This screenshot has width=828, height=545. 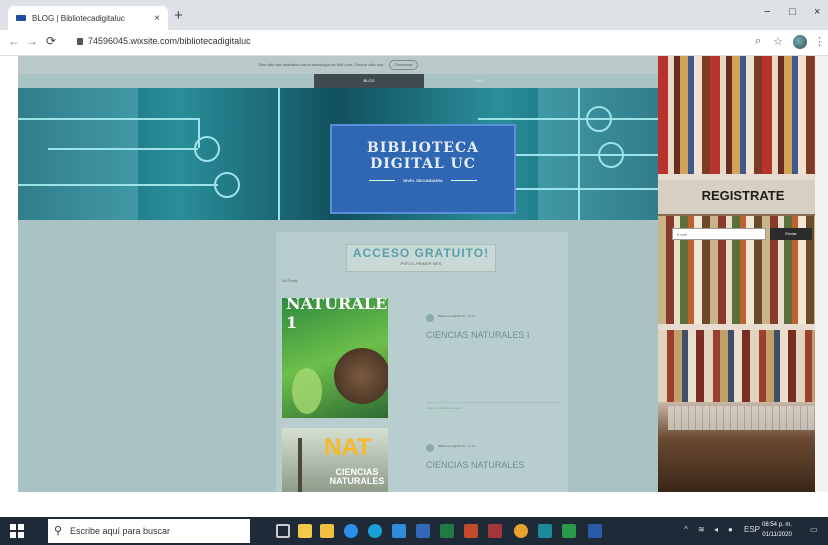 I want to click on volume-icon: ◂, so click(x=716, y=529).